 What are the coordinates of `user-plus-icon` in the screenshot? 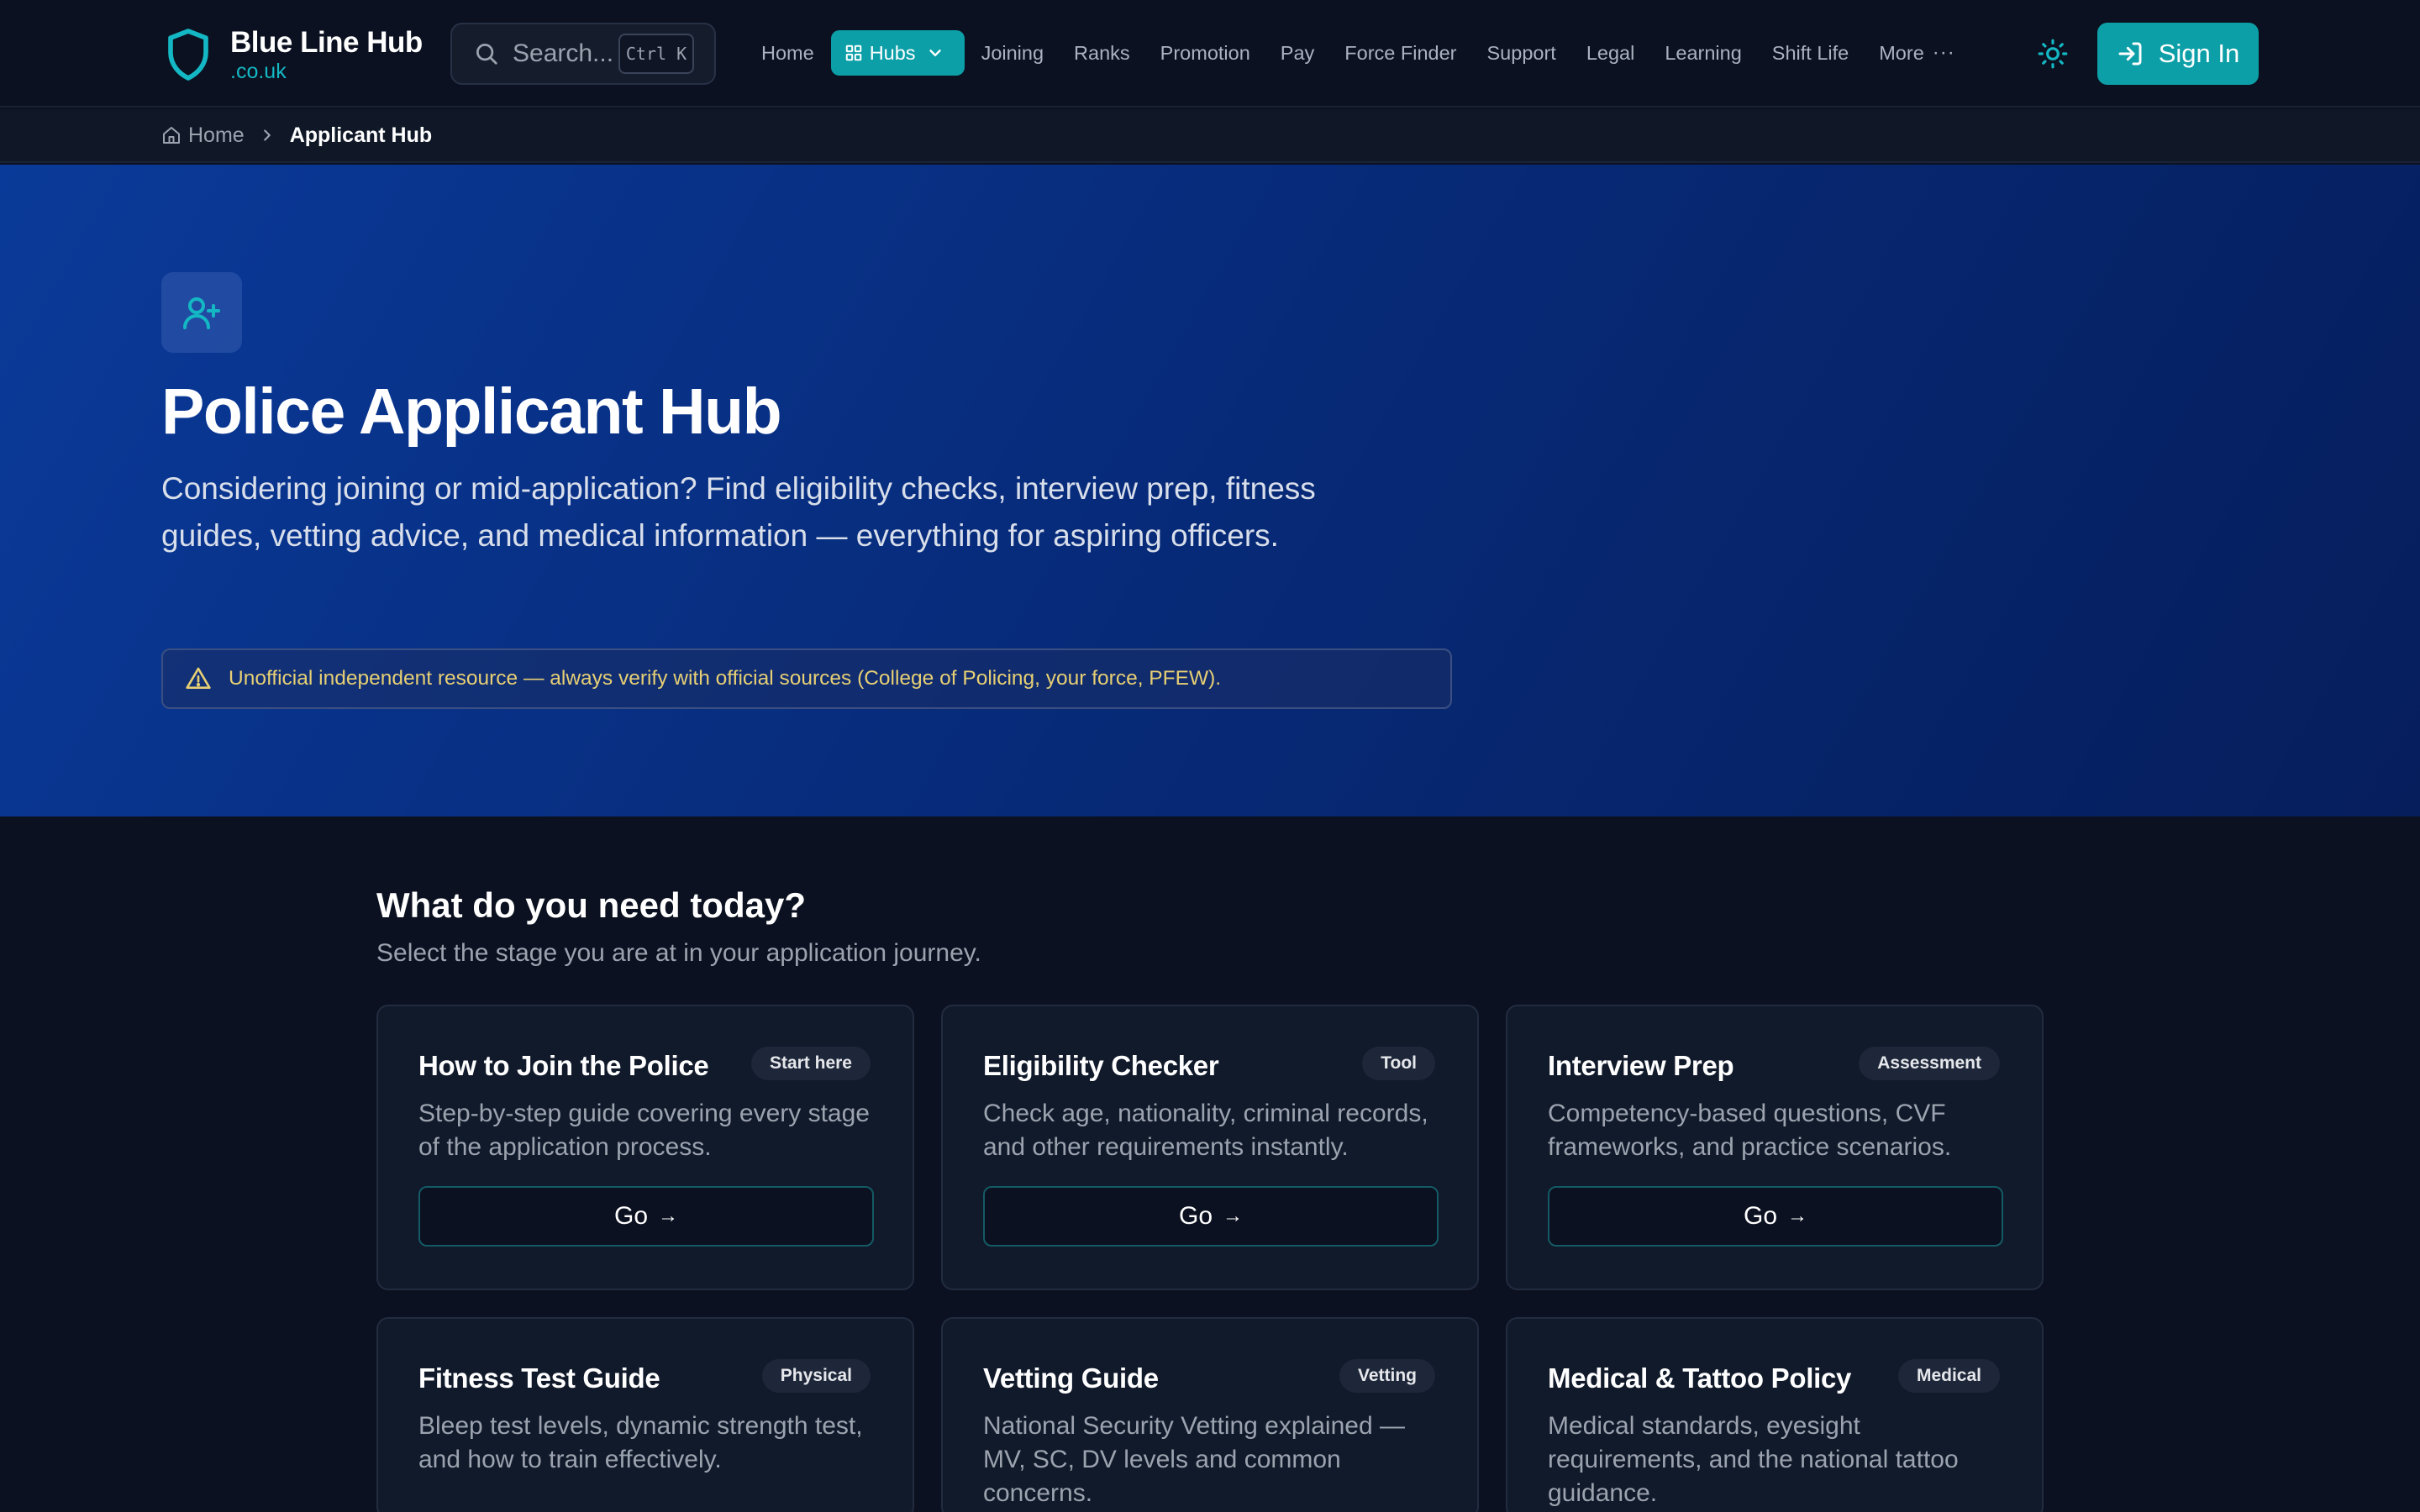 It's located at (202, 313).